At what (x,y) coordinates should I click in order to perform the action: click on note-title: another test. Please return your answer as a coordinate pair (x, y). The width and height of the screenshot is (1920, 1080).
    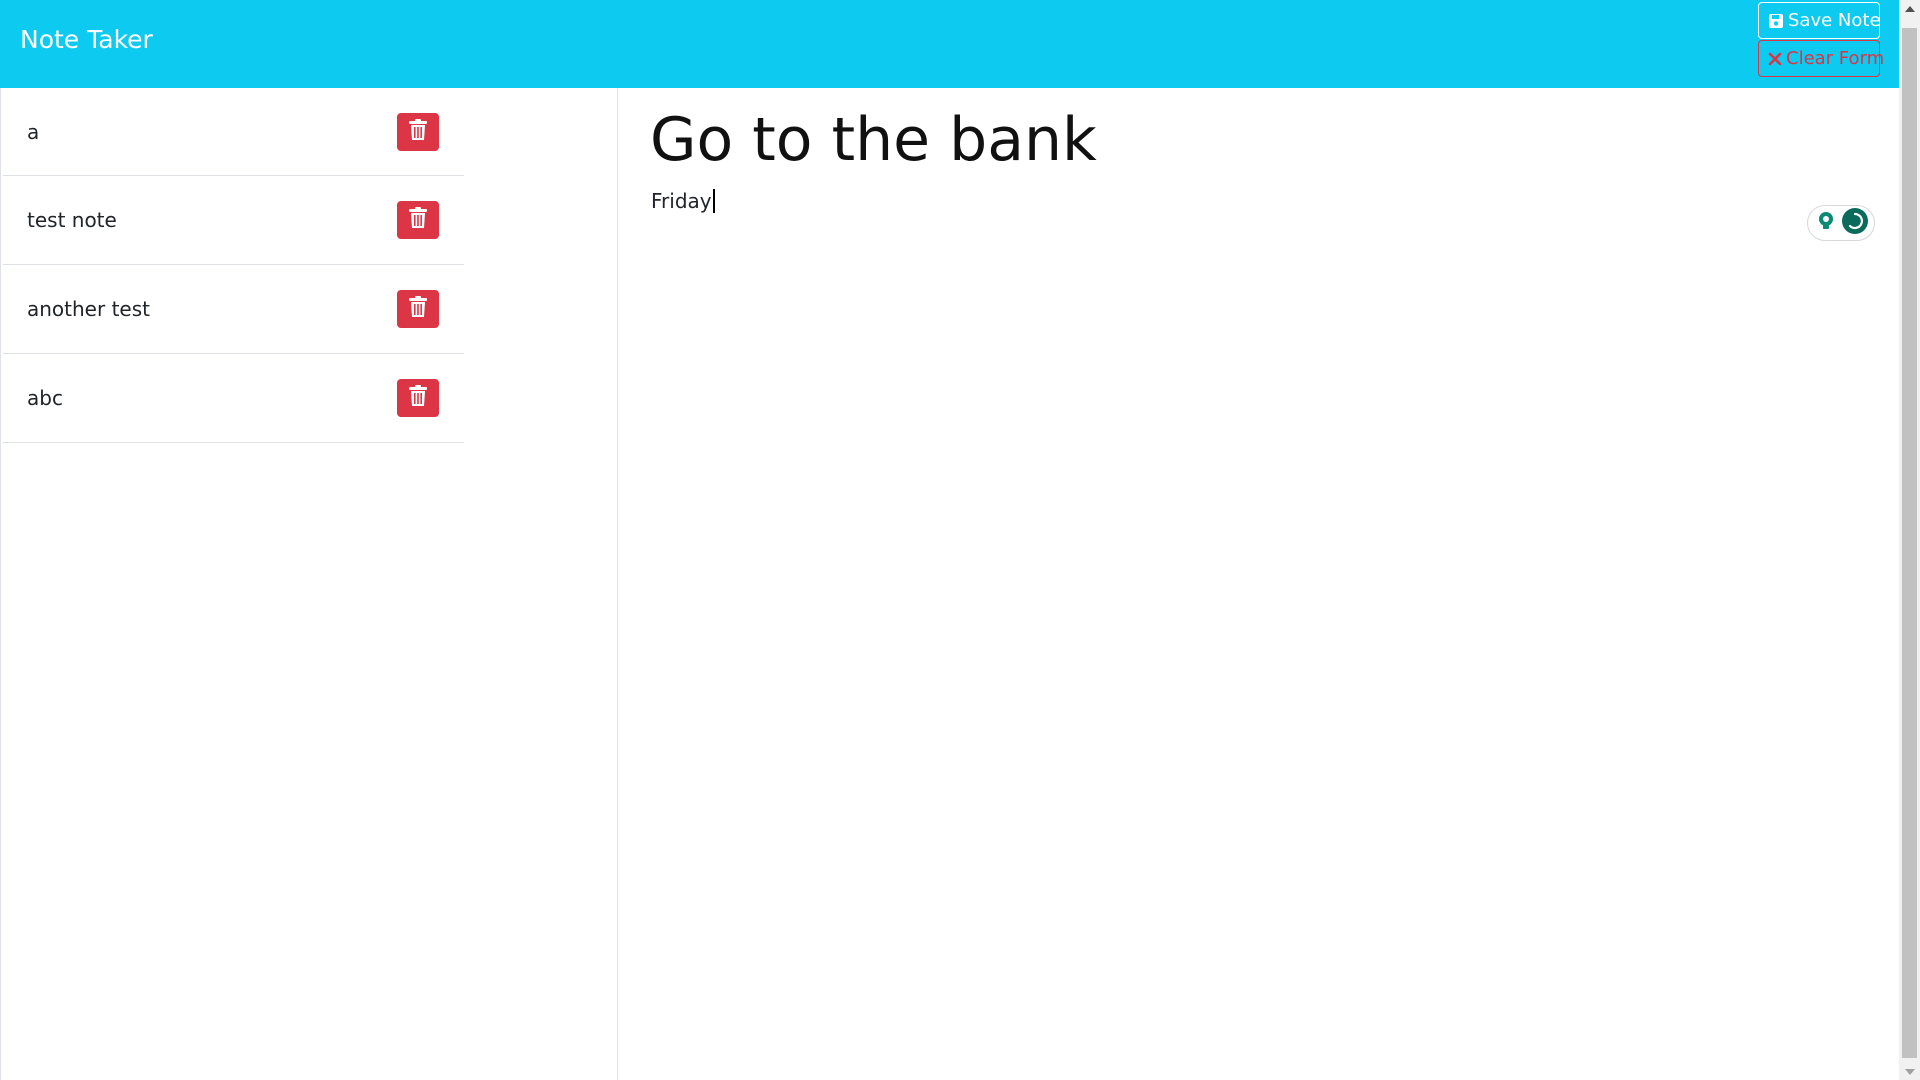
    Looking at the image, I should click on (88, 309).